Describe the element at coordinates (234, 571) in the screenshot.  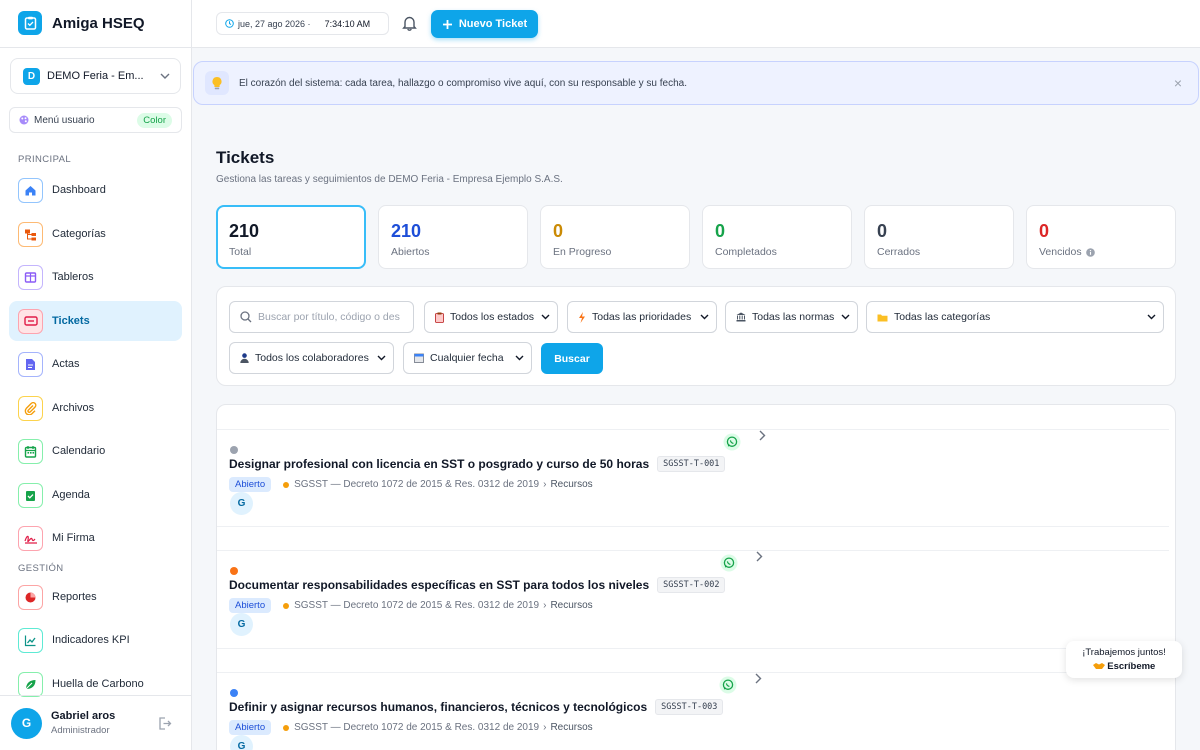
I see `priority-dot` at that location.